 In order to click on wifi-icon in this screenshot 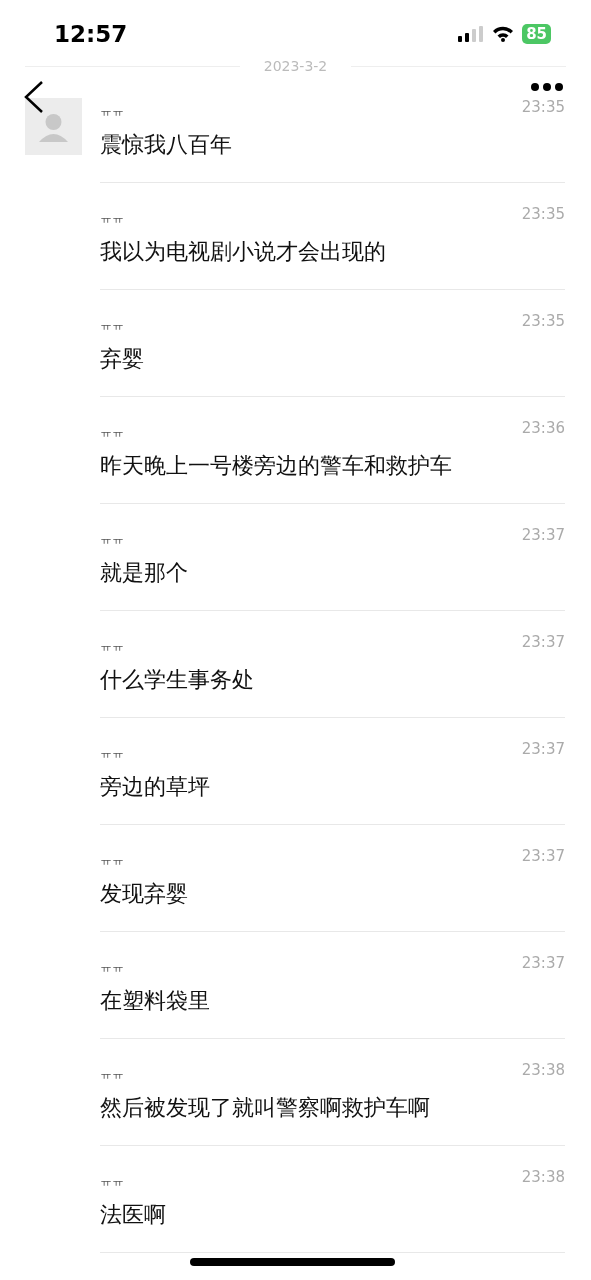, I will do `click(503, 34)`.